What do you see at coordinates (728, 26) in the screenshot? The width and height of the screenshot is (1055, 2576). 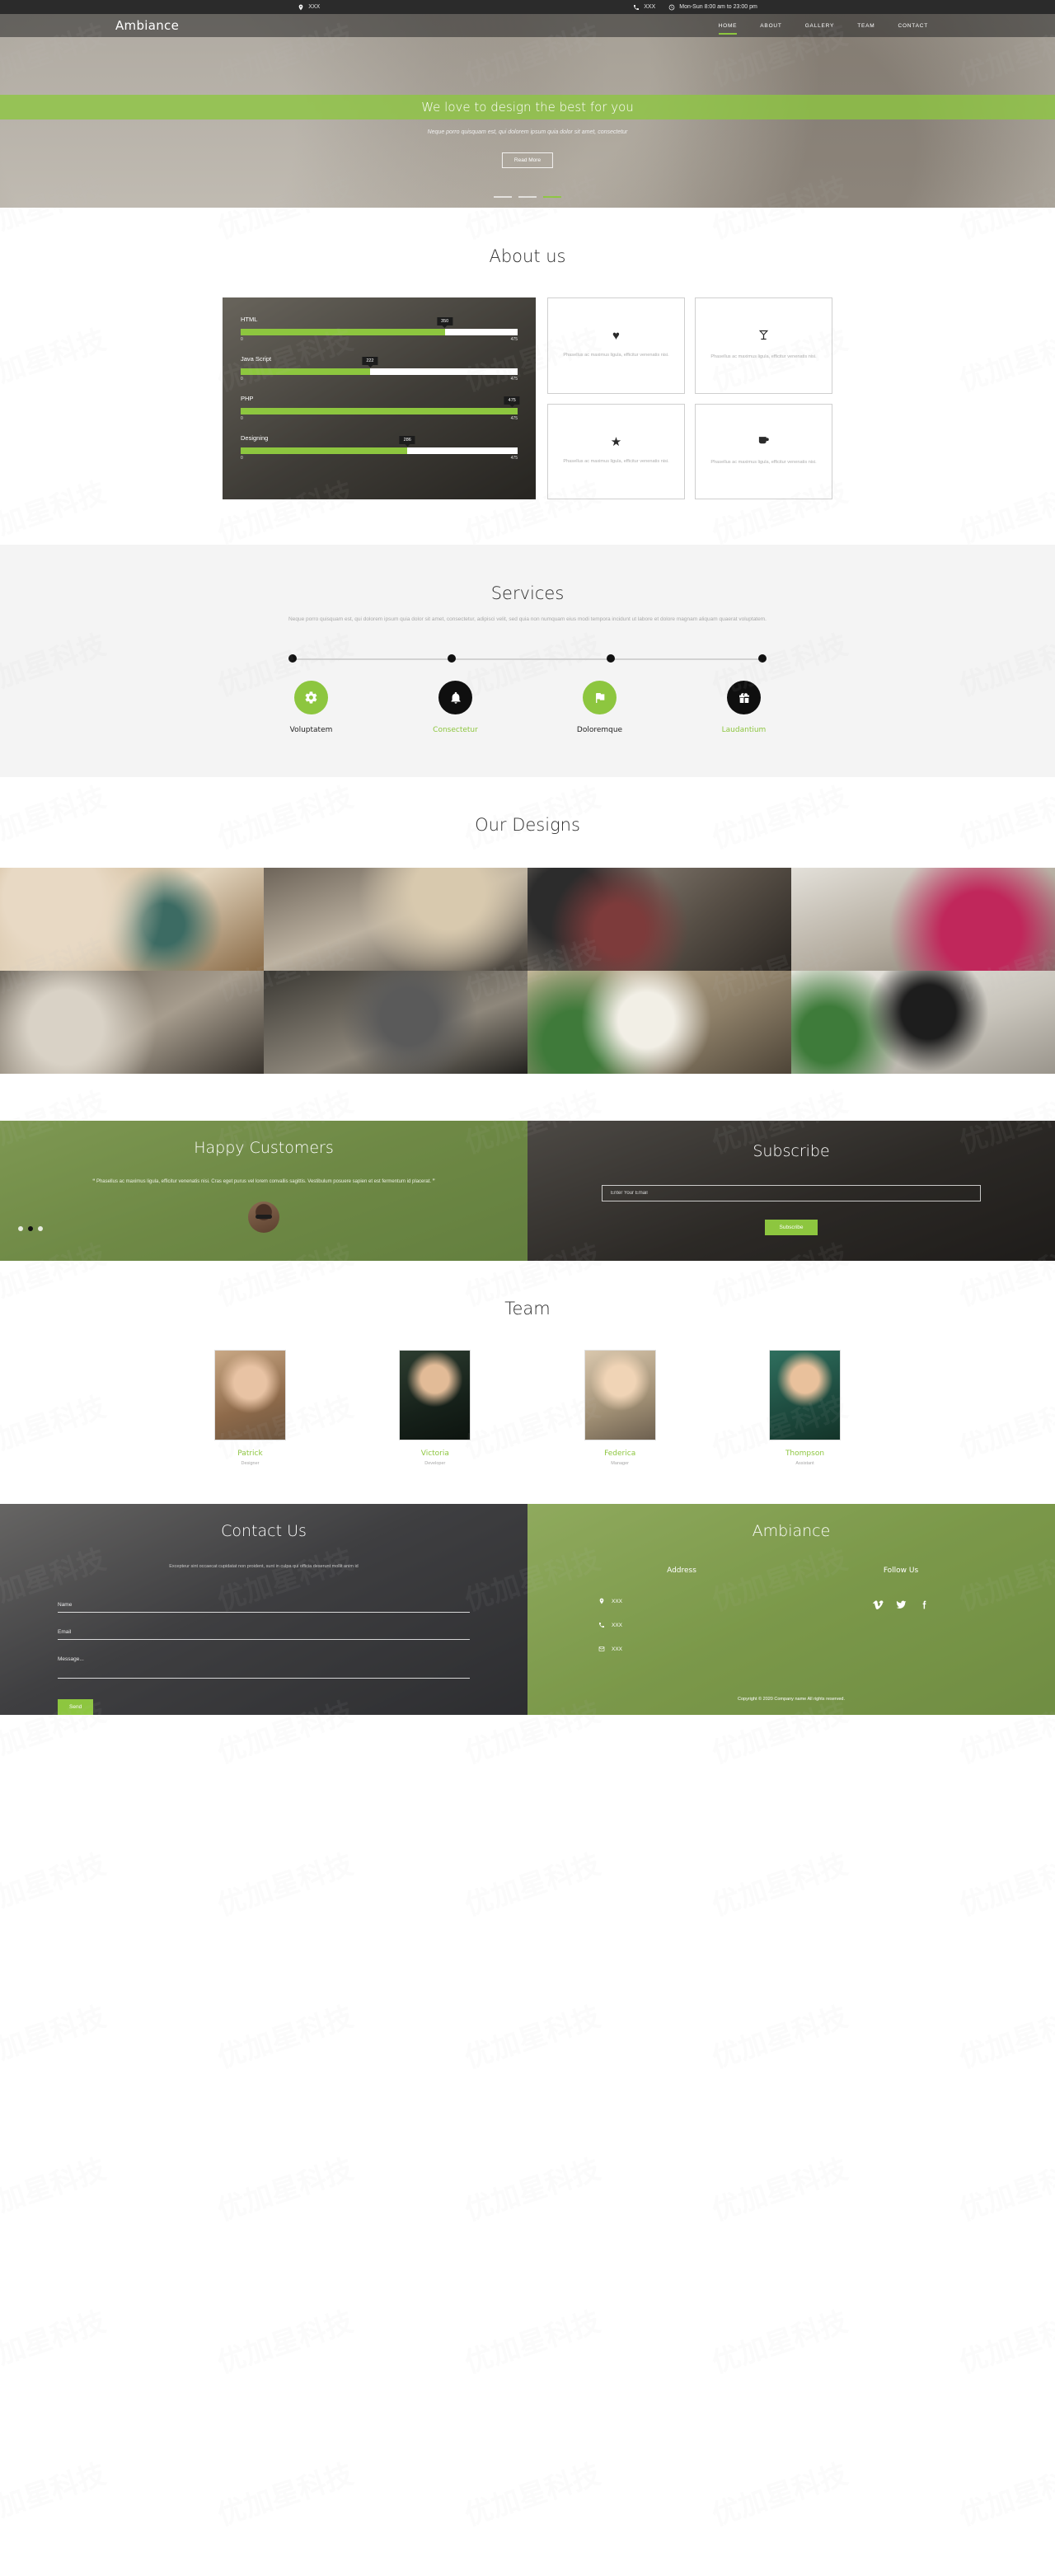 I see `nav-item-home: HOME` at bounding box center [728, 26].